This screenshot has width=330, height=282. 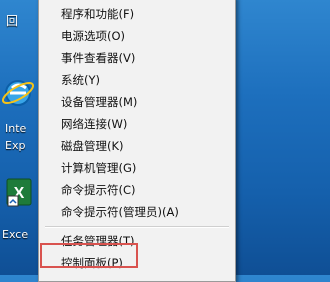 I want to click on menu-item-system: 系统(Y), so click(x=137, y=80).